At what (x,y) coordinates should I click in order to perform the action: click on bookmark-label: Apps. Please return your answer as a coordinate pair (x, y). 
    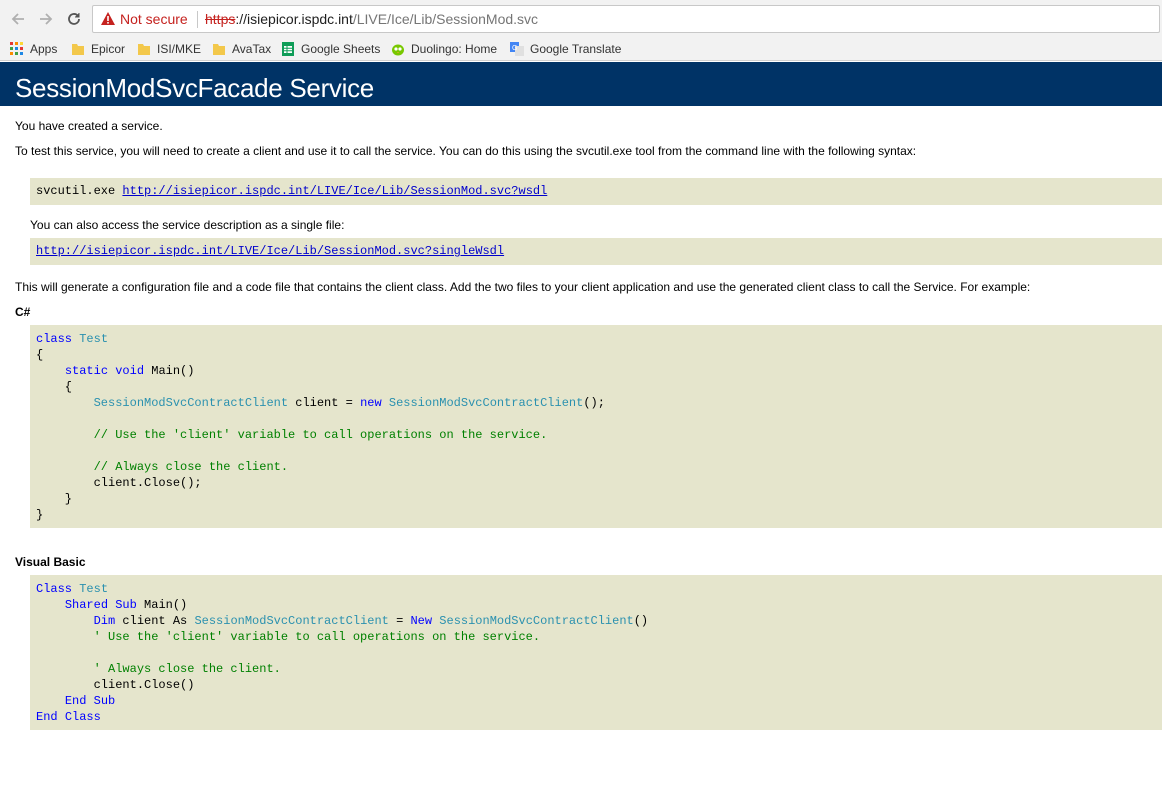
    Looking at the image, I should click on (44, 49).